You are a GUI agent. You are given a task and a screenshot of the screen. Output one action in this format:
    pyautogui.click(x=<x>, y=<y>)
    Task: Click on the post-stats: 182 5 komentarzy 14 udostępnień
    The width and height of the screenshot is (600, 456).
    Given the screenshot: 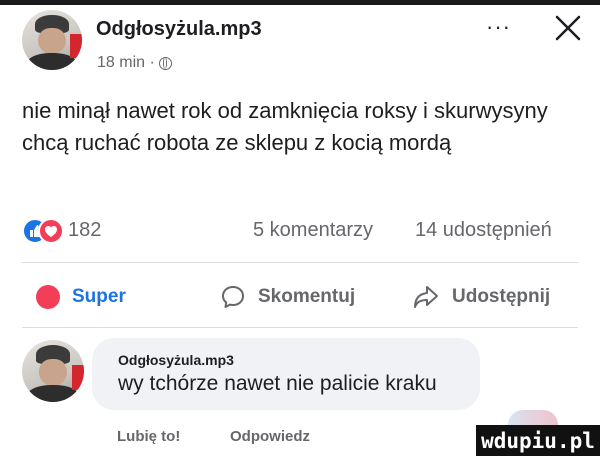 What is the action you would take?
    pyautogui.click(x=300, y=230)
    